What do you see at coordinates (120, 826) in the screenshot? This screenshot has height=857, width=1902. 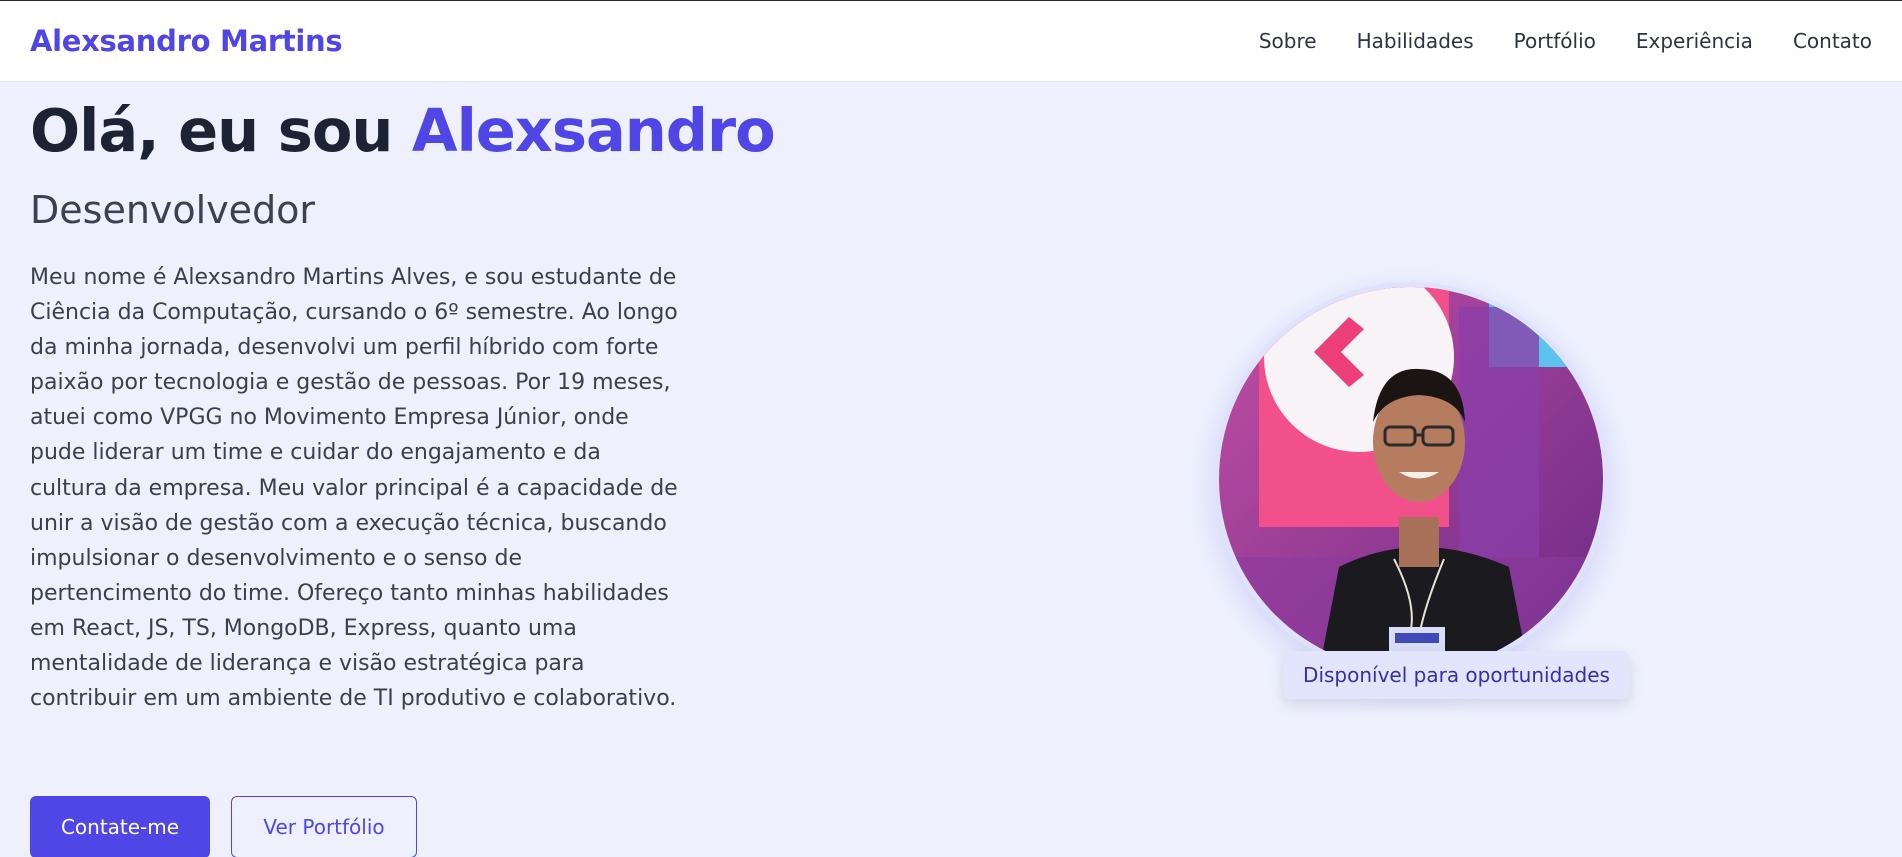 I see `contact-me-button: Contate-me` at bounding box center [120, 826].